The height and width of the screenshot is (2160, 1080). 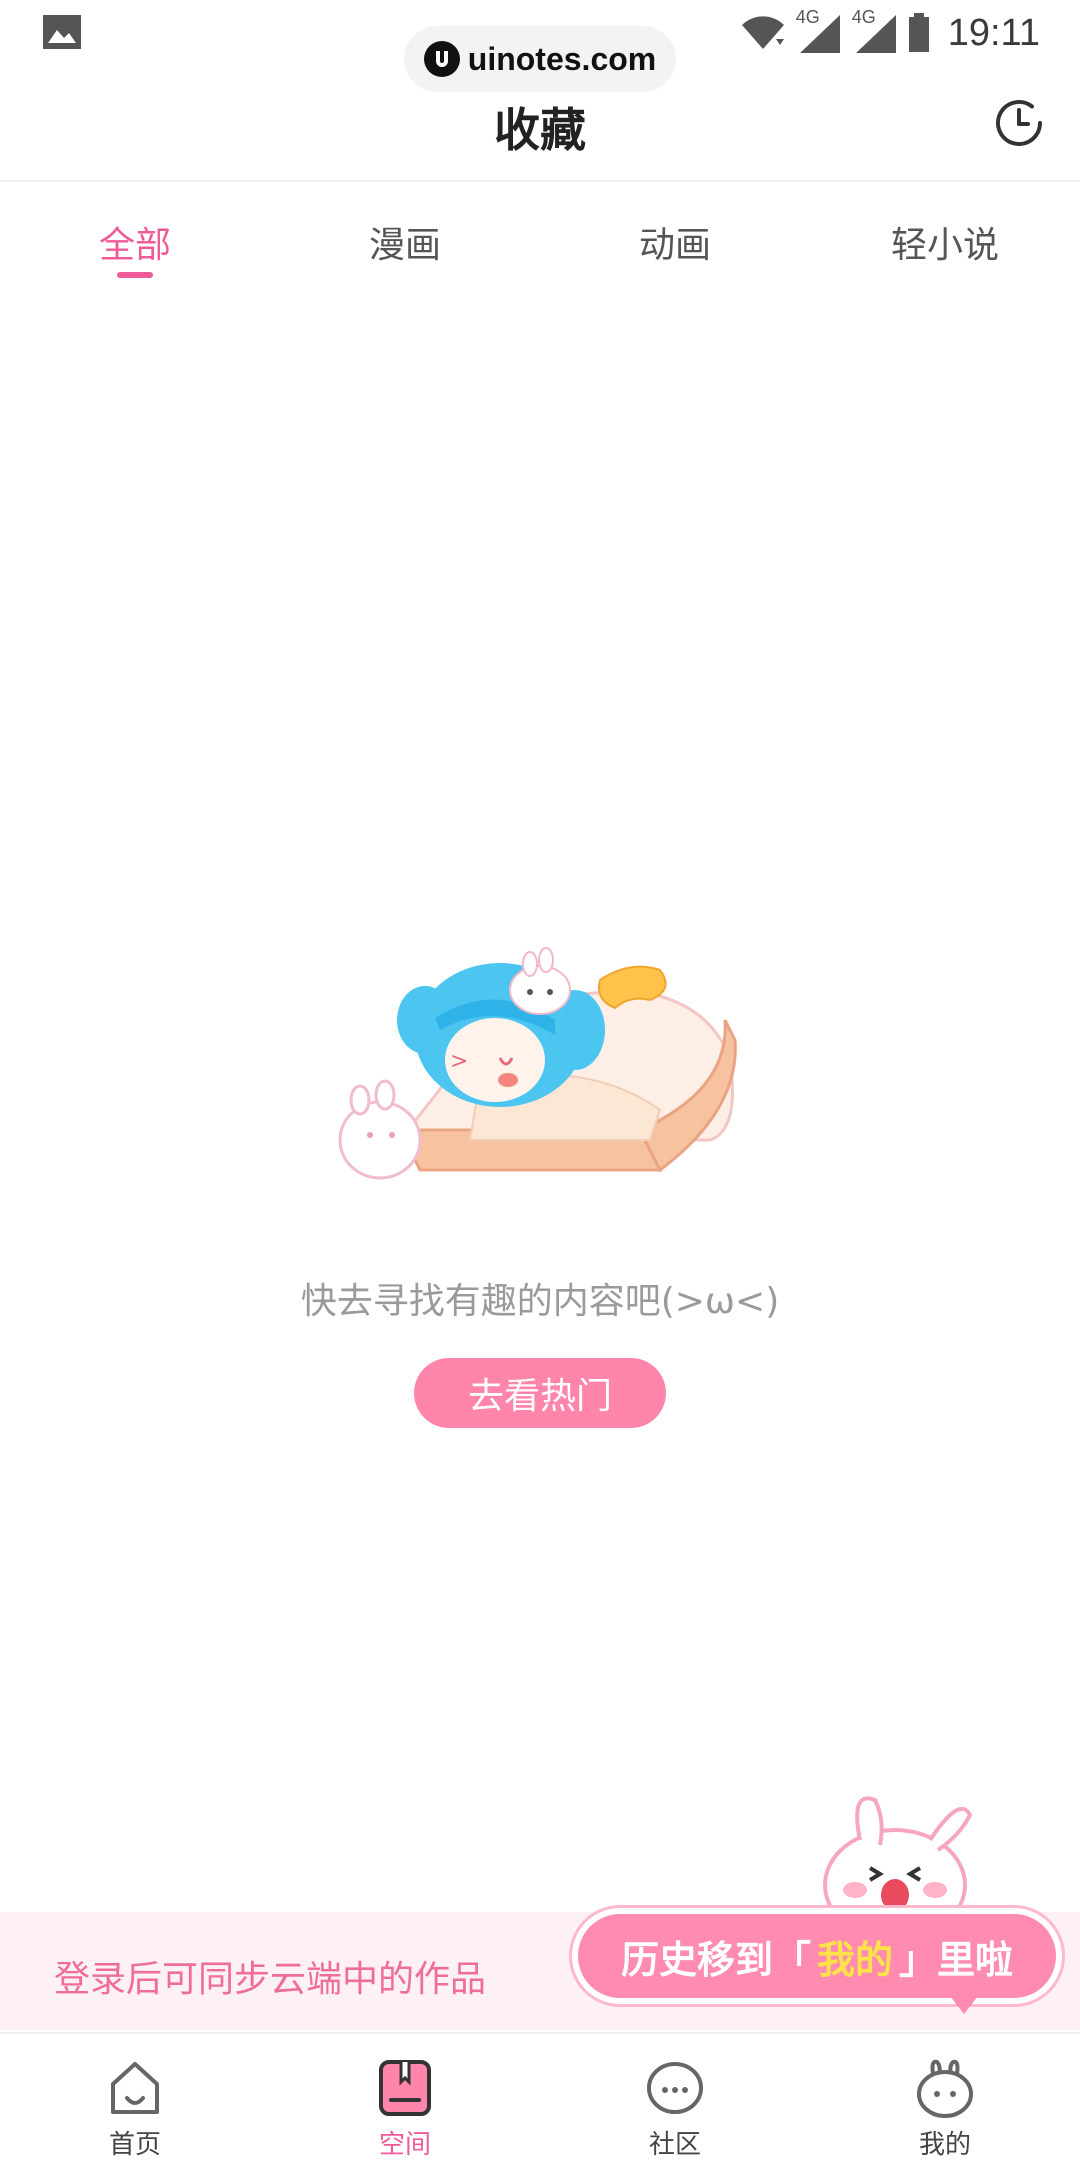 What do you see at coordinates (540, 130) in the screenshot?
I see `page-title: 收藏` at bounding box center [540, 130].